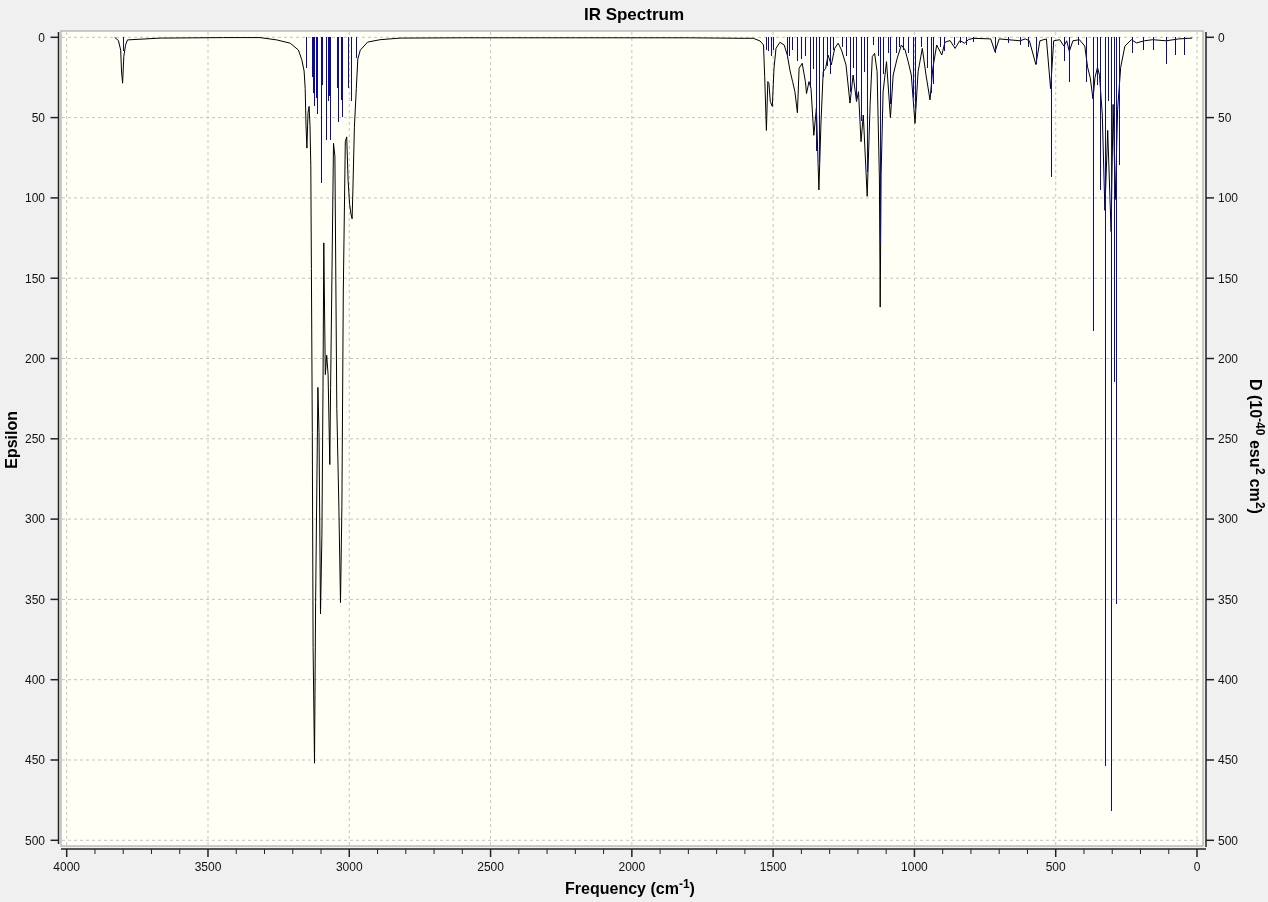 Image resolution: width=1268 pixels, height=902 pixels. I want to click on y-axis-title: Epsilon, so click(12, 439).